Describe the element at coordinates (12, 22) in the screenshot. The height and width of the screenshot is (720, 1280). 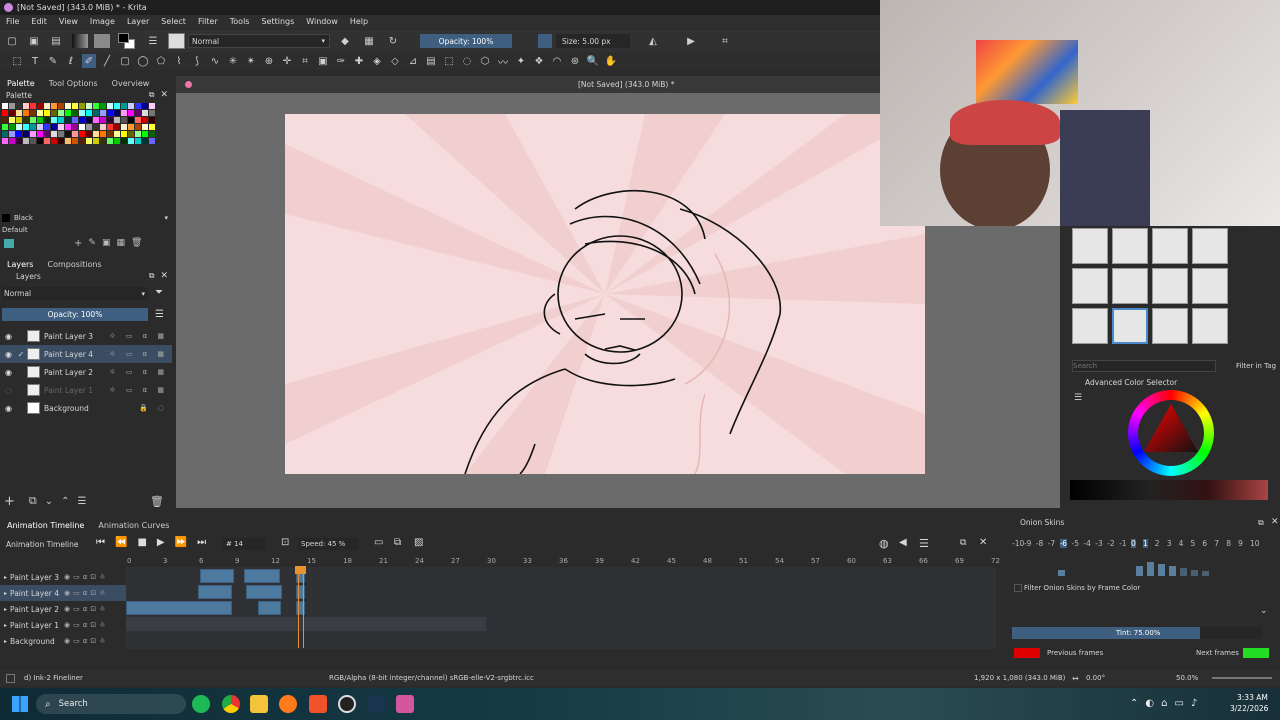
I see `menu-file: File` at that location.